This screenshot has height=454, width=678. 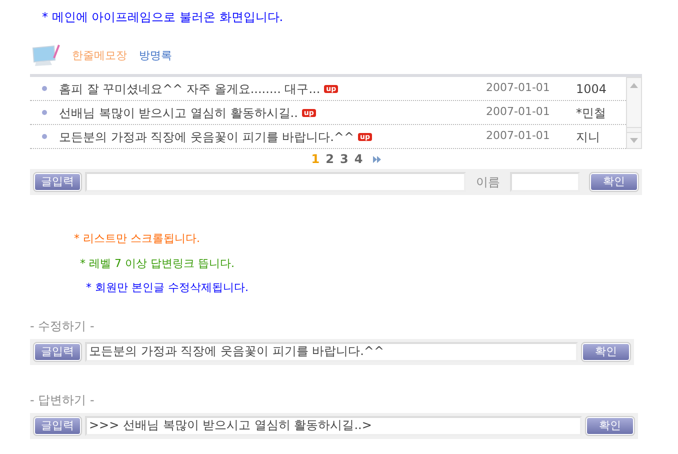 I want to click on scroll-up-icon, so click(x=634, y=85).